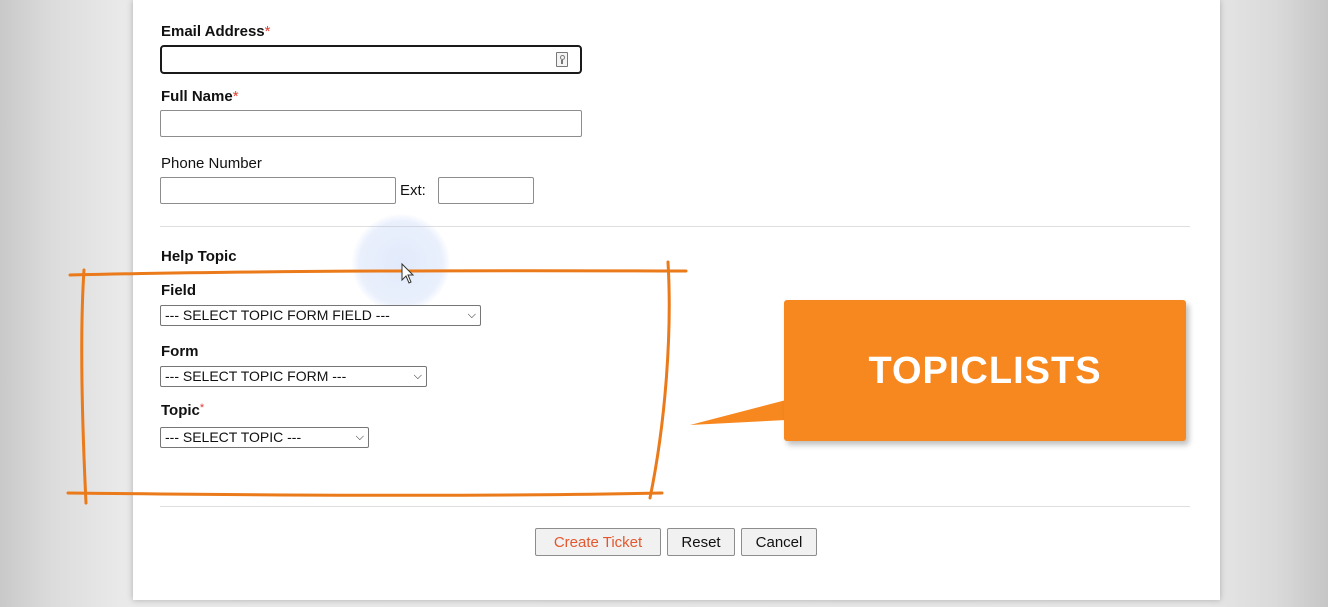 The height and width of the screenshot is (607, 1328). What do you see at coordinates (675, 506) in the screenshot?
I see `actions-divider` at bounding box center [675, 506].